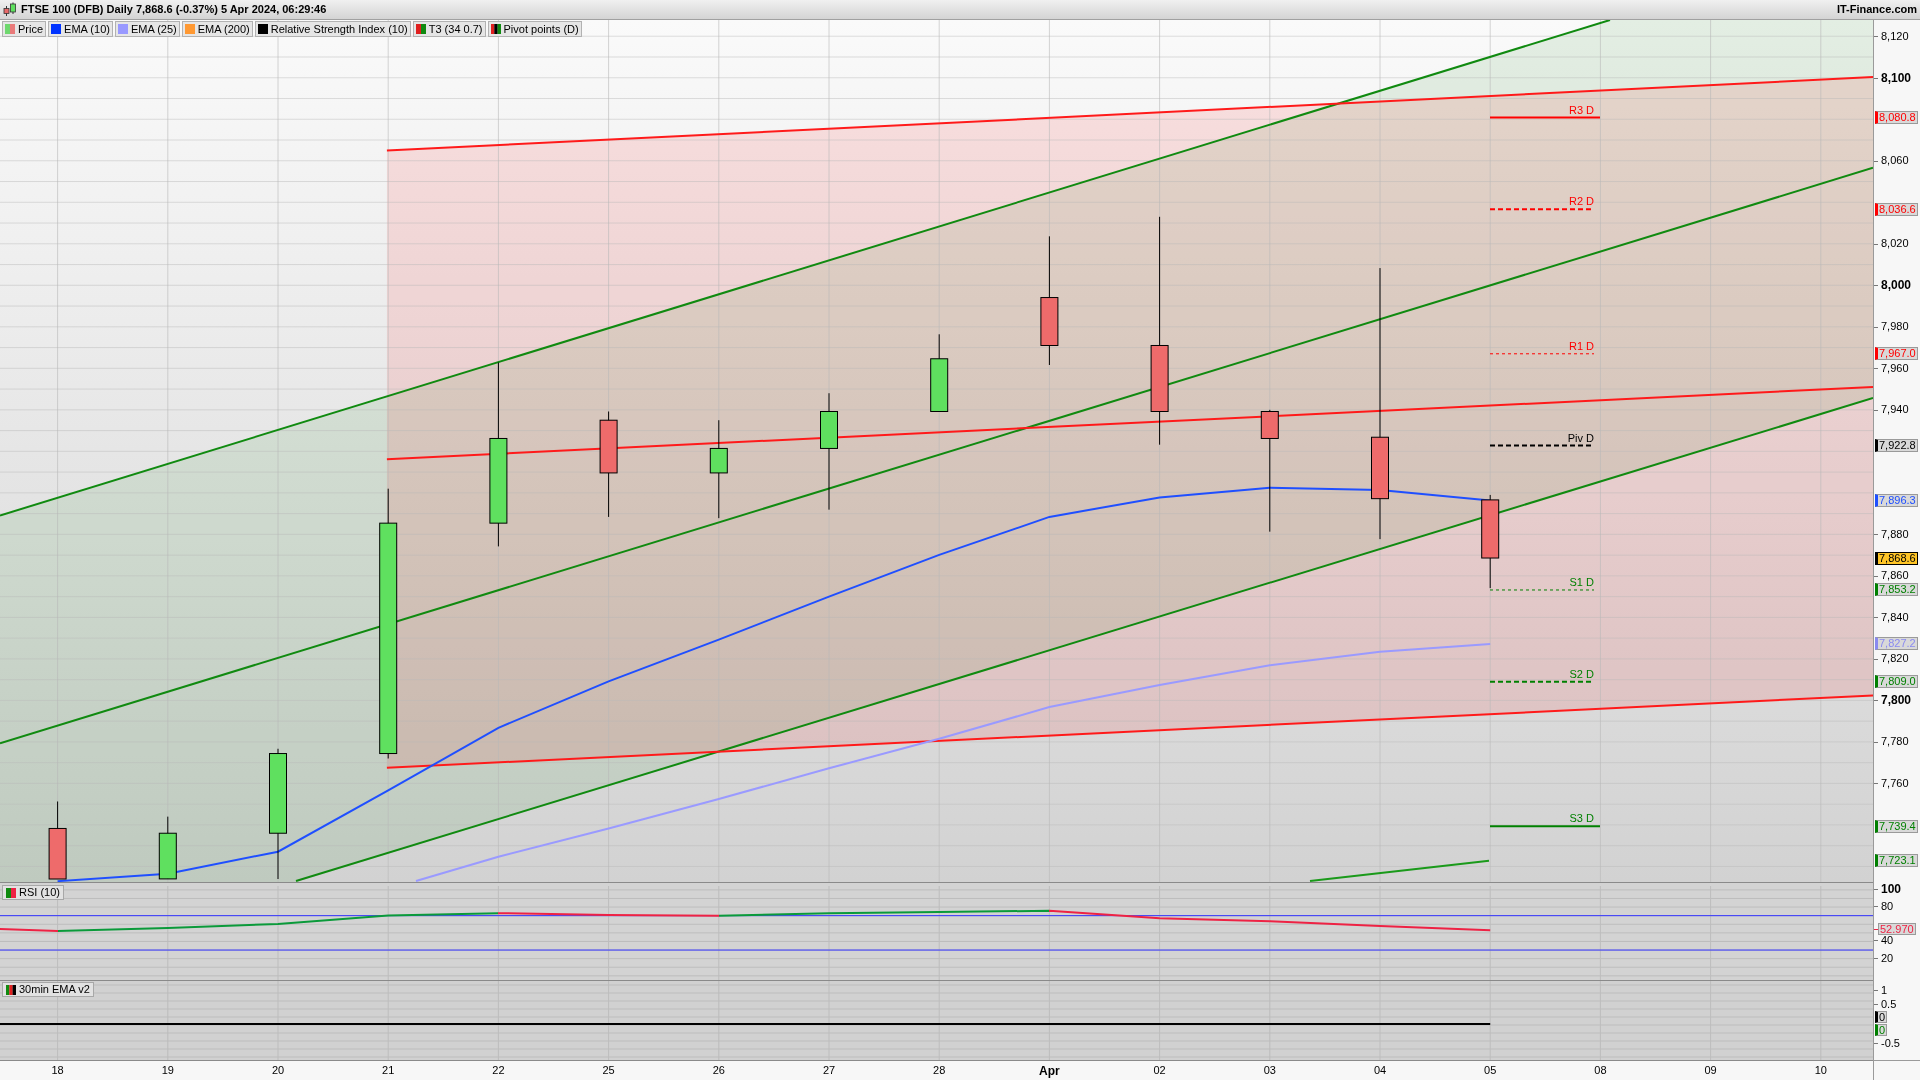 The width and height of the screenshot is (1920, 1080). What do you see at coordinates (1159, 1070) in the screenshot?
I see `axis-label: 02` at bounding box center [1159, 1070].